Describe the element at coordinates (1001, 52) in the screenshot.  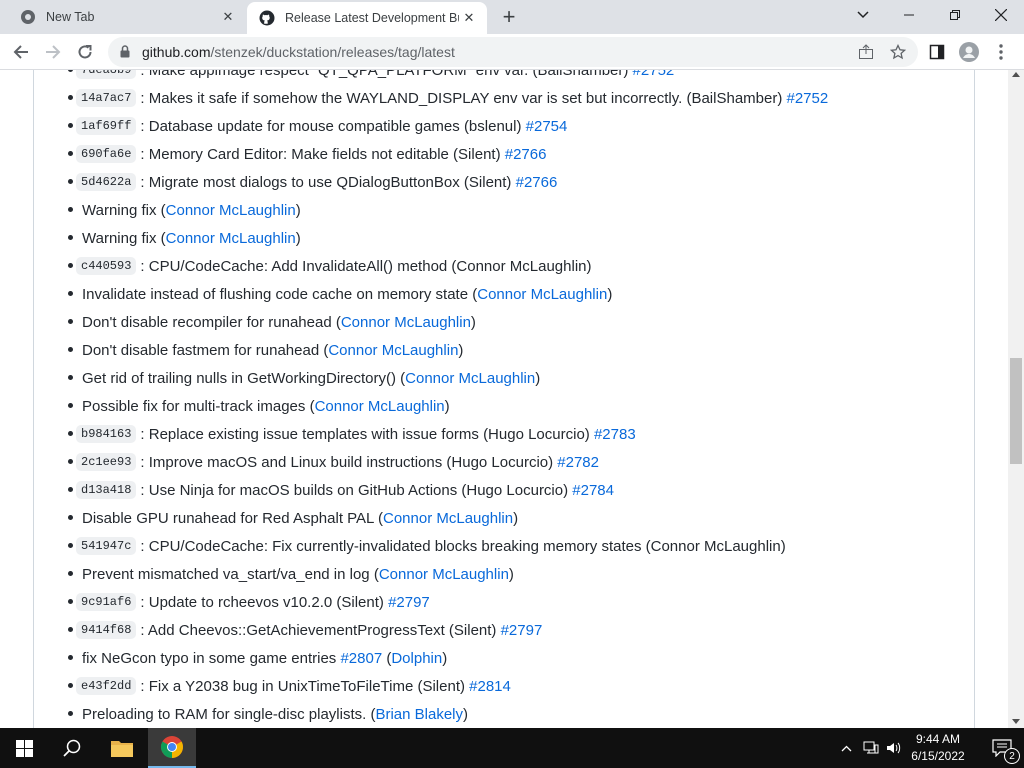
I see `menu-button` at that location.